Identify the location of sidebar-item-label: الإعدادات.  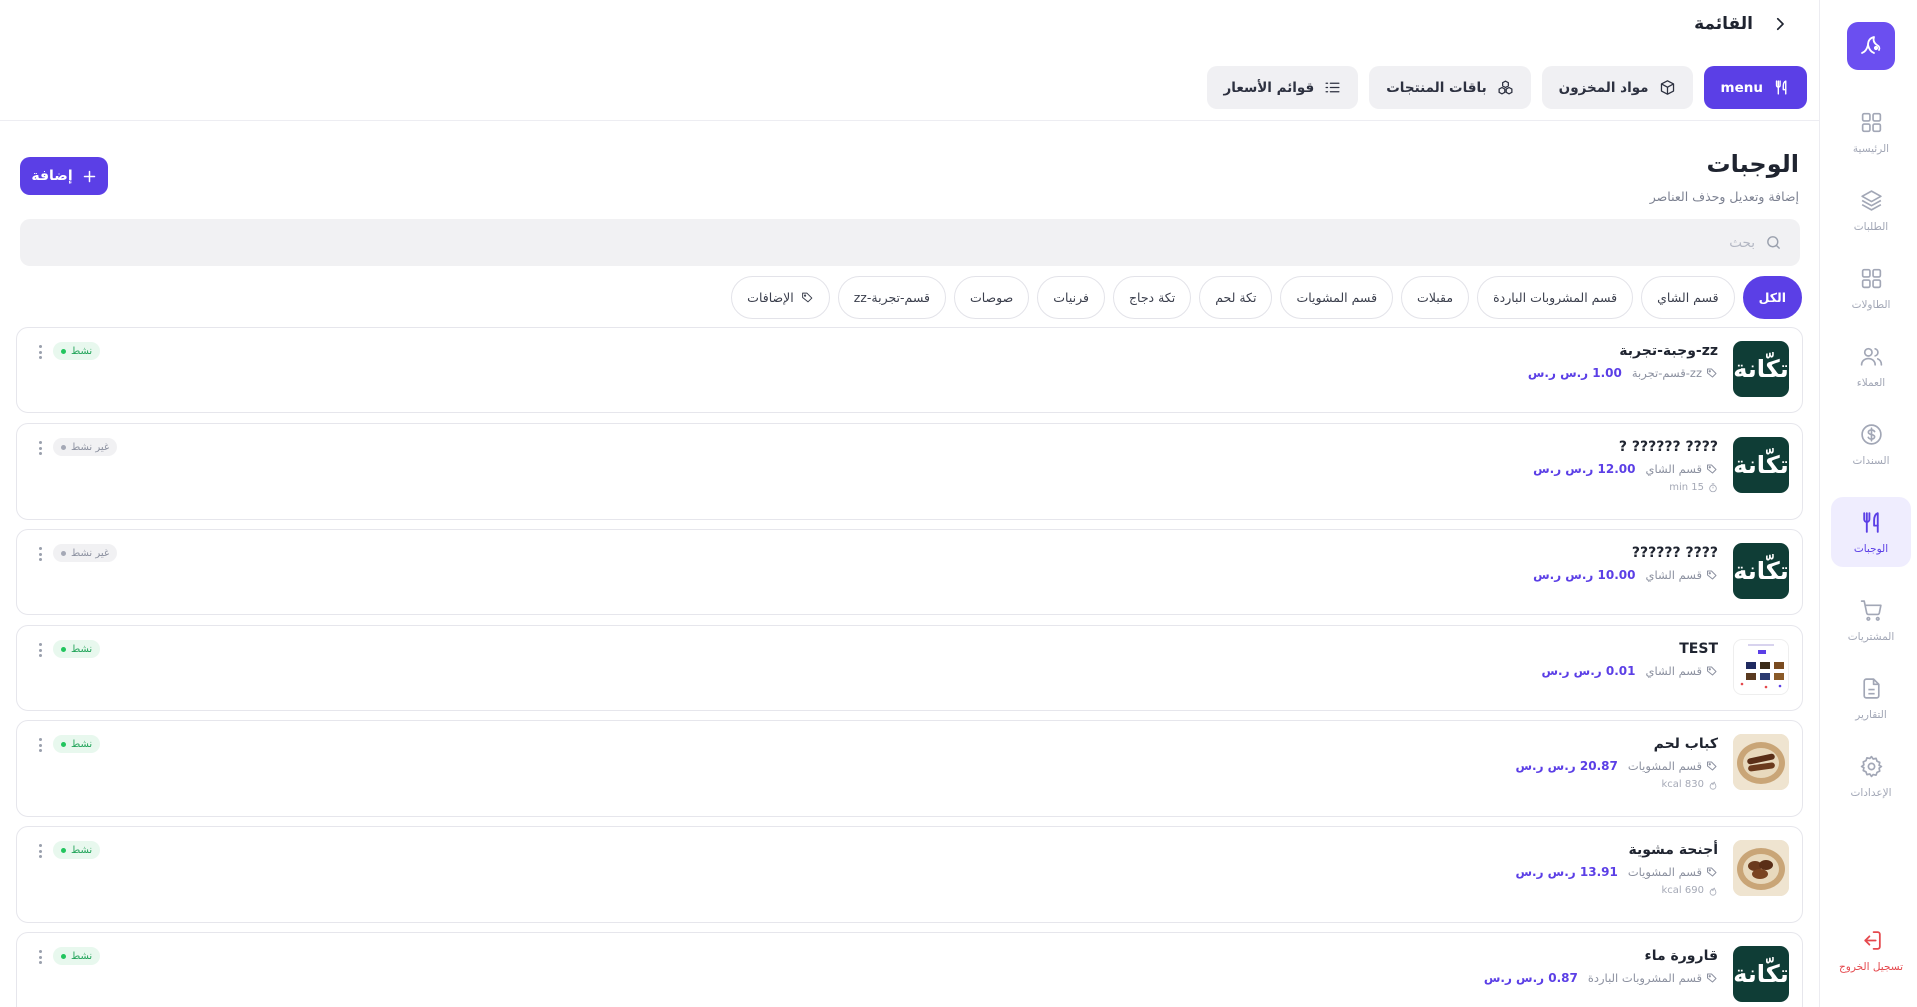
(1871, 792).